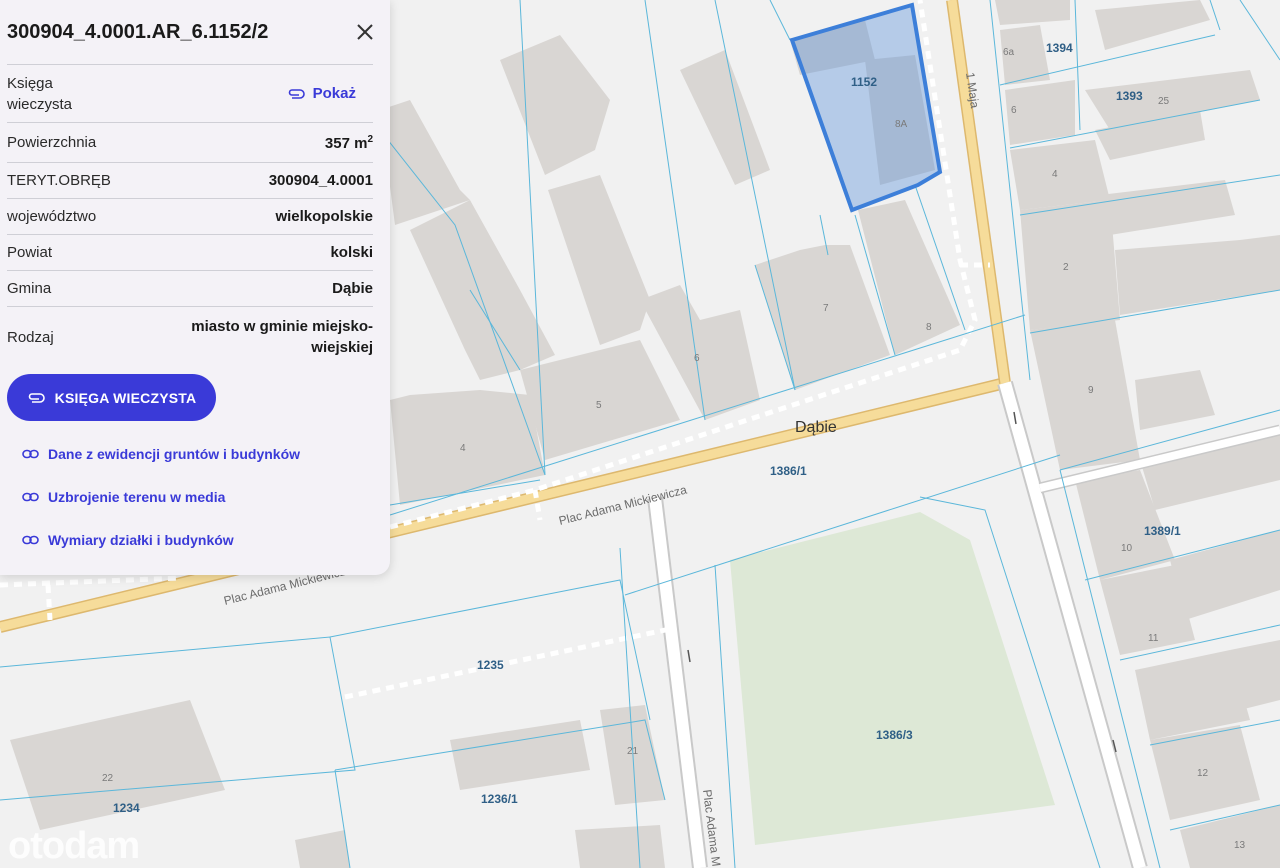 This screenshot has height=868, width=1280. Describe the element at coordinates (599, 405) in the screenshot. I see `house-number: 5` at that location.